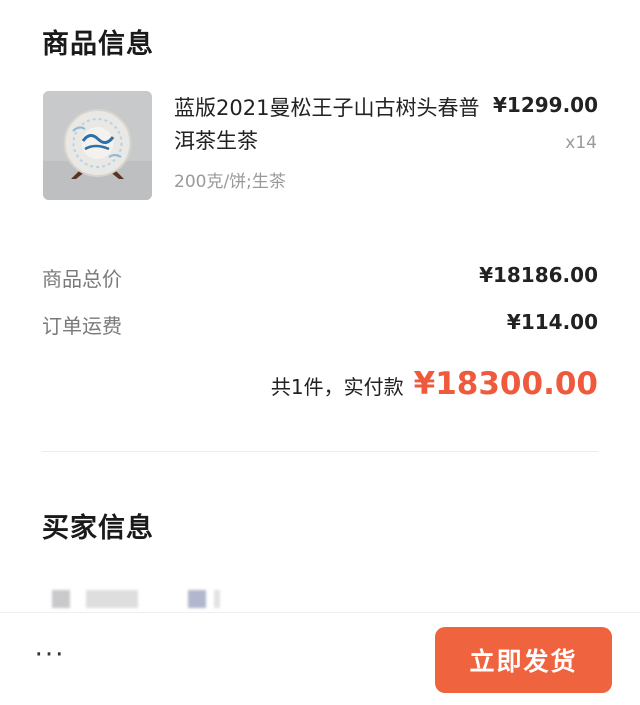 Image resolution: width=640 pixels, height=705 pixels. What do you see at coordinates (552, 322) in the screenshot?
I see `shipping-fee-value: ¥114.00` at bounding box center [552, 322].